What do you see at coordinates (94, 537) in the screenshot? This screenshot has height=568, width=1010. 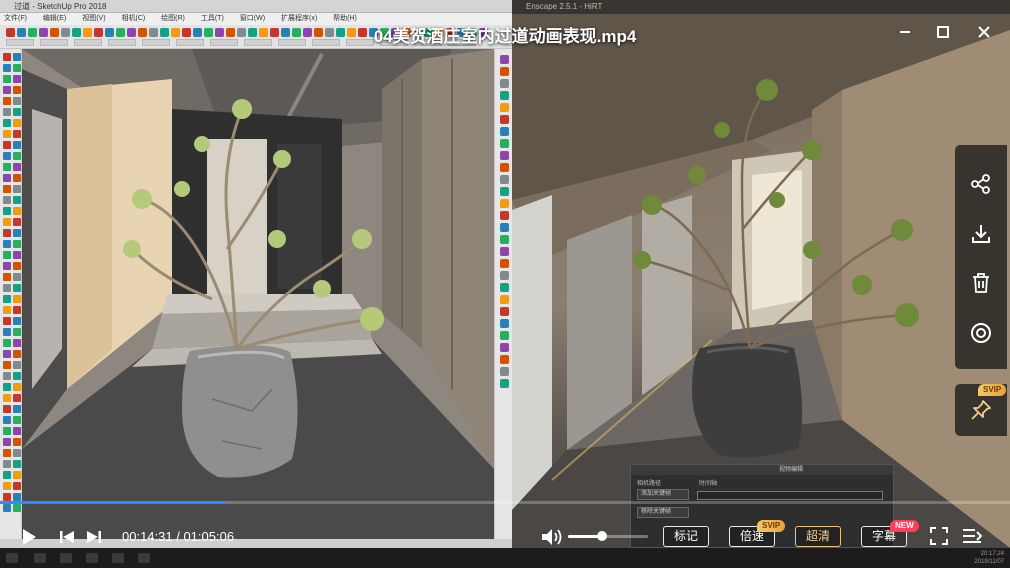 I see `next-button` at bounding box center [94, 537].